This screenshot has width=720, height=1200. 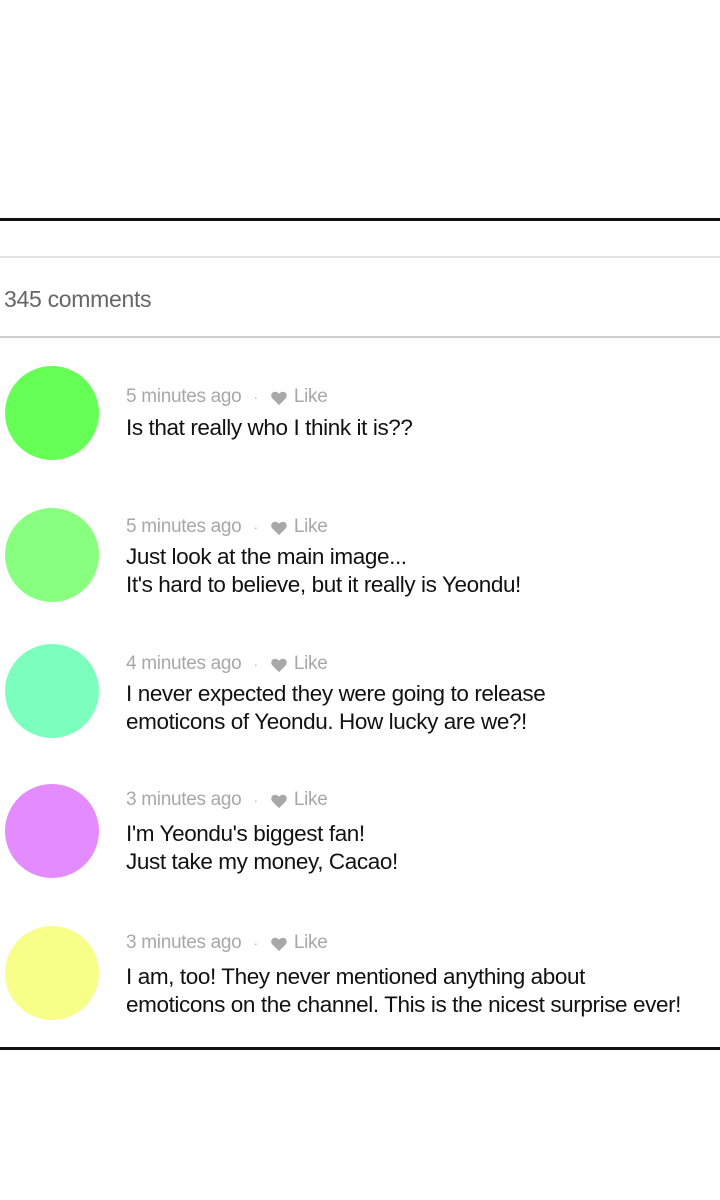 I want to click on comment-count: 345 comments, so click(x=78, y=299).